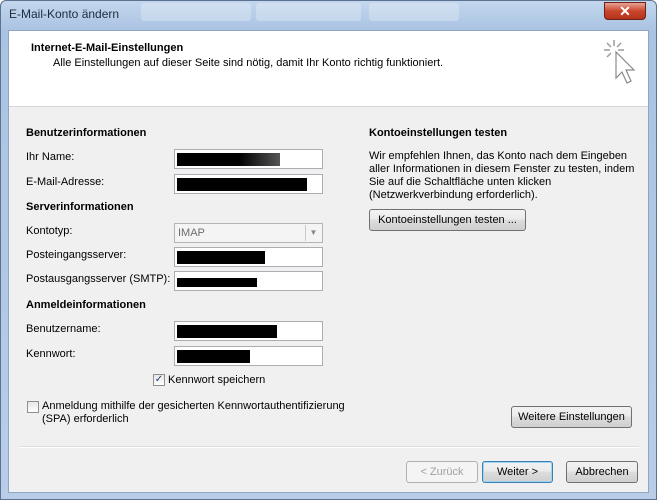 This screenshot has width=657, height=500. Describe the element at coordinates (107, 48) in the screenshot. I see `page-title: Internet-E-Mail-Einstellungen` at that location.